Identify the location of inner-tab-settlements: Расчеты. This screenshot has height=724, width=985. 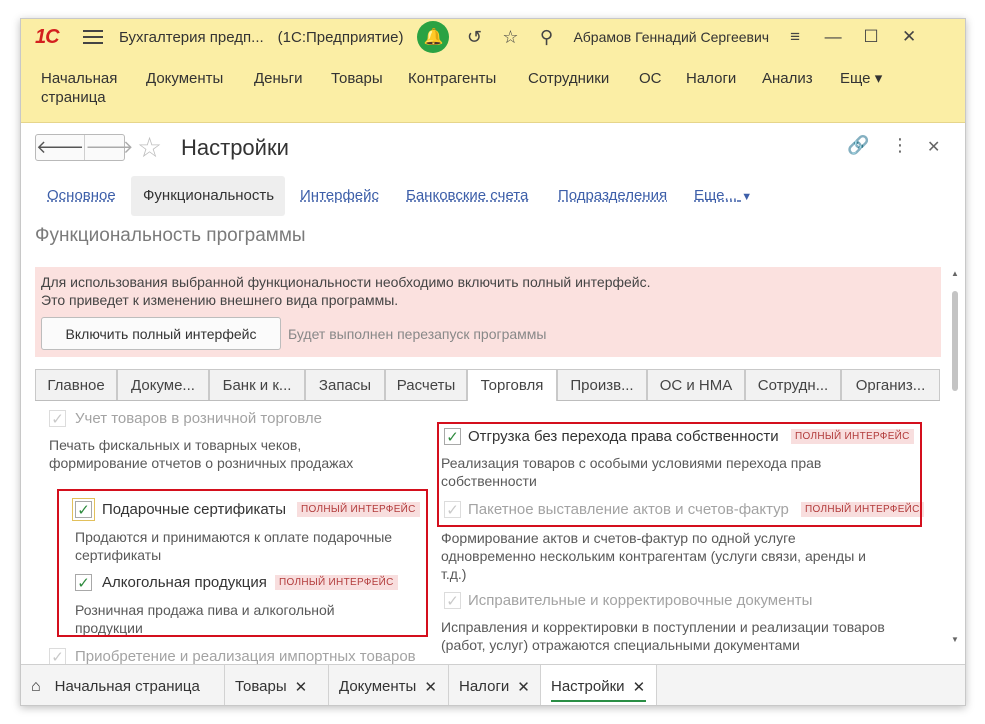
(426, 384).